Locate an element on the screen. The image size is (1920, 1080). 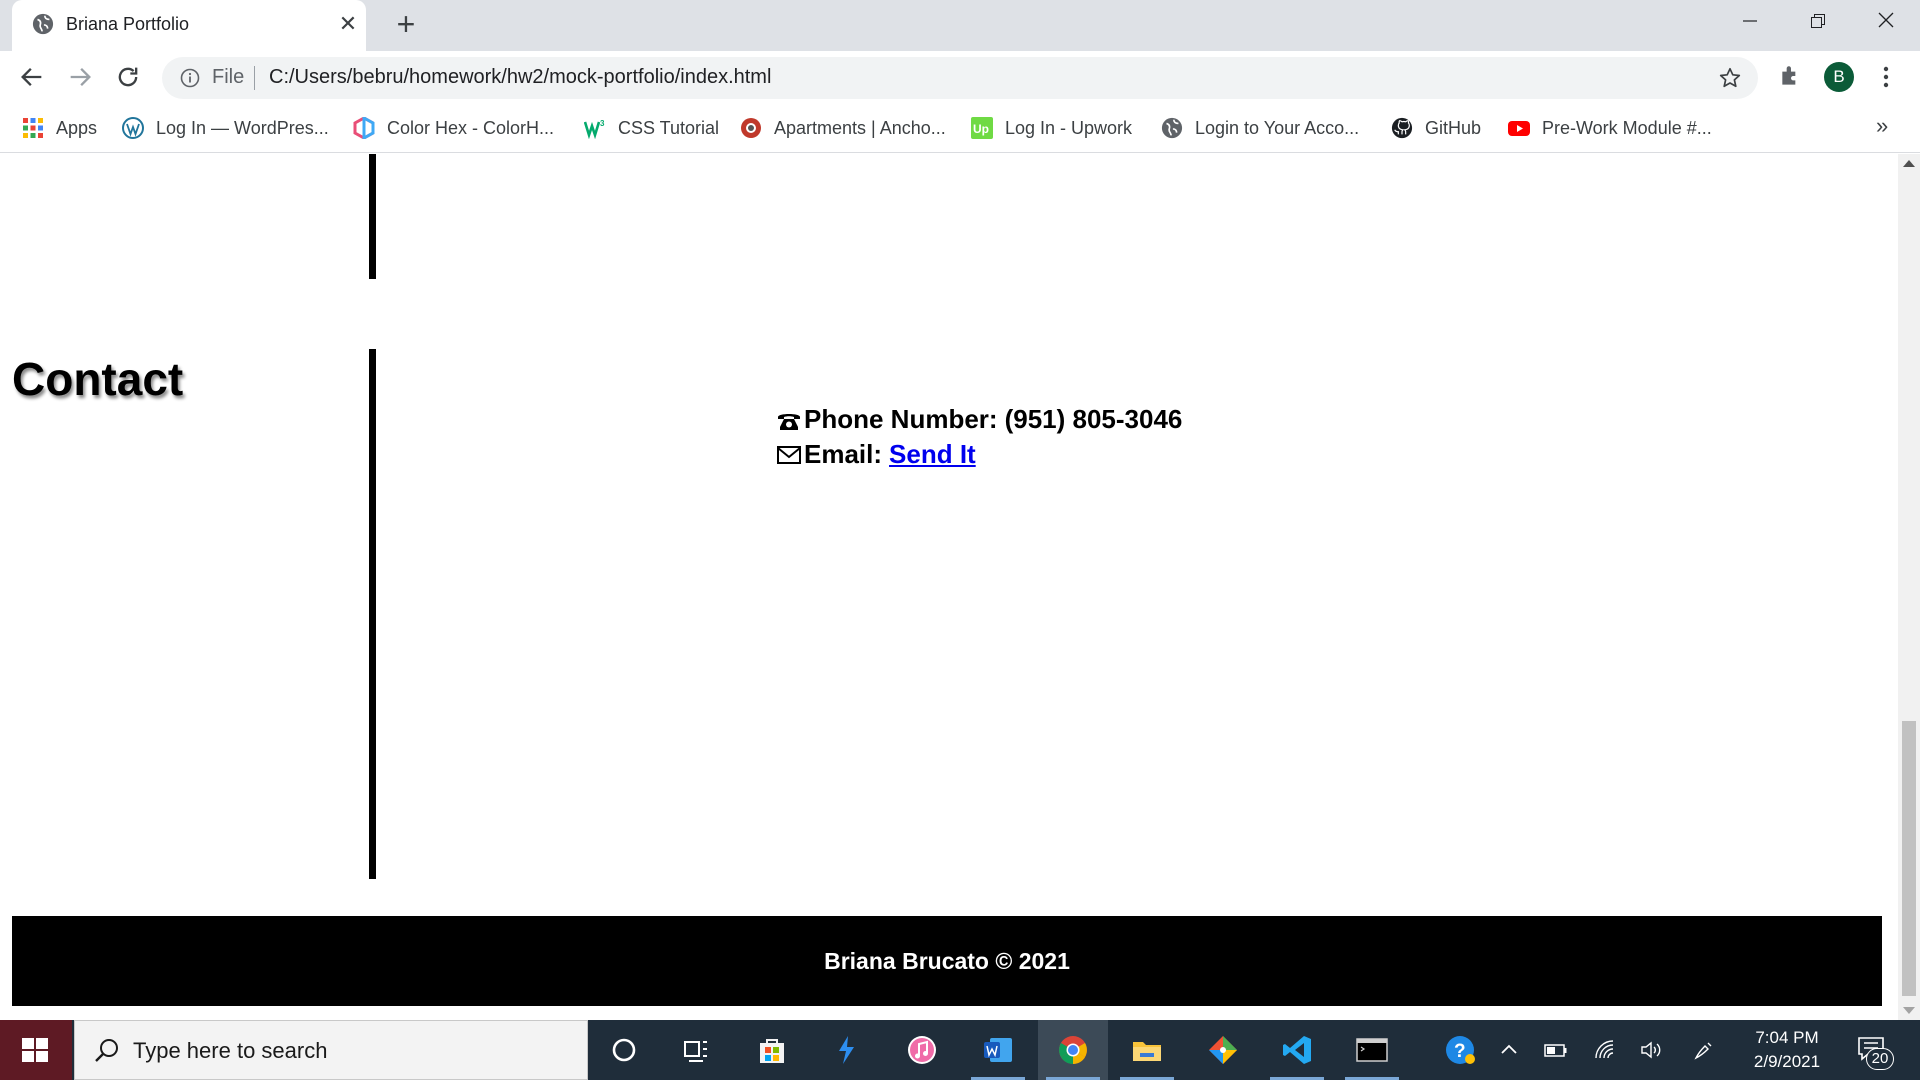
battery-icon is located at coordinates (1556, 1050).